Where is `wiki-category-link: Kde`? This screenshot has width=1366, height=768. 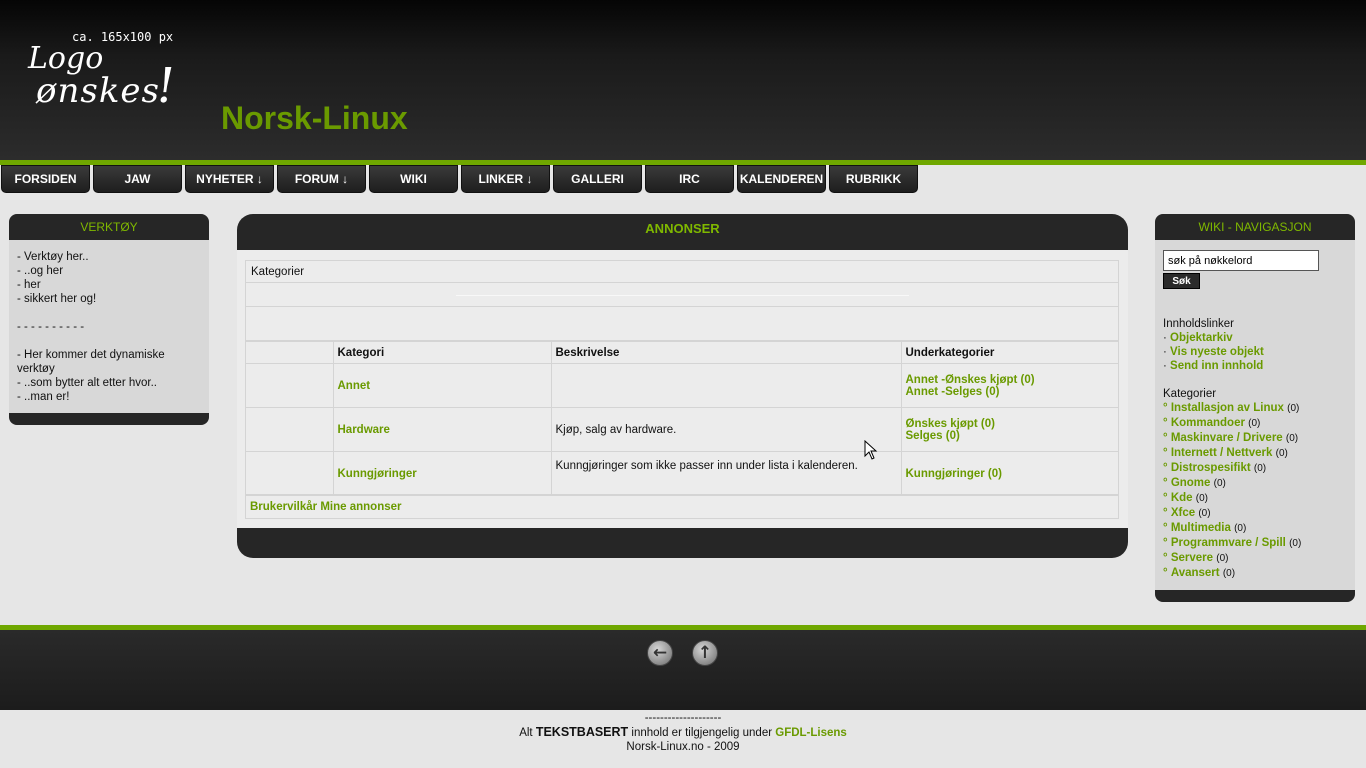 wiki-category-link: Kde is located at coordinates (1182, 498).